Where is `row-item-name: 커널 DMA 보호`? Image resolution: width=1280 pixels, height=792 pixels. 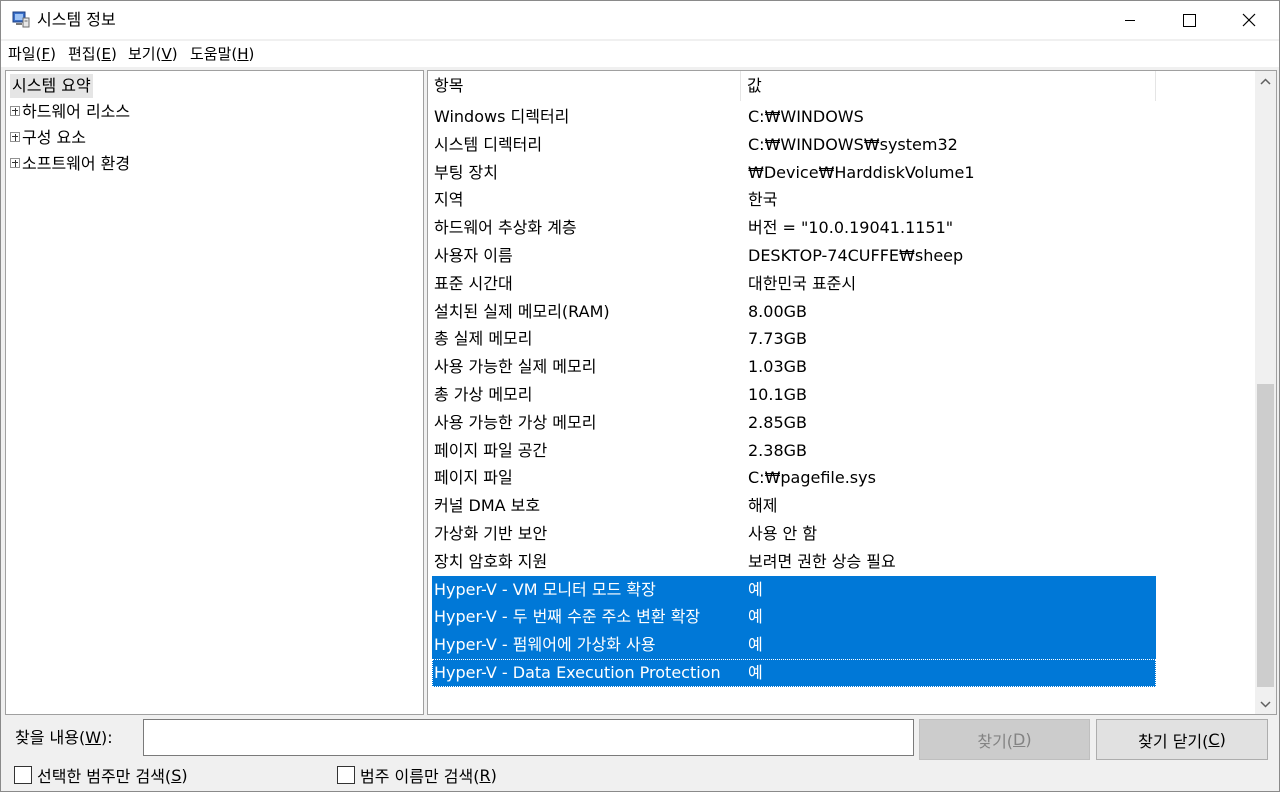 row-item-name: 커널 DMA 보호 is located at coordinates (487, 506).